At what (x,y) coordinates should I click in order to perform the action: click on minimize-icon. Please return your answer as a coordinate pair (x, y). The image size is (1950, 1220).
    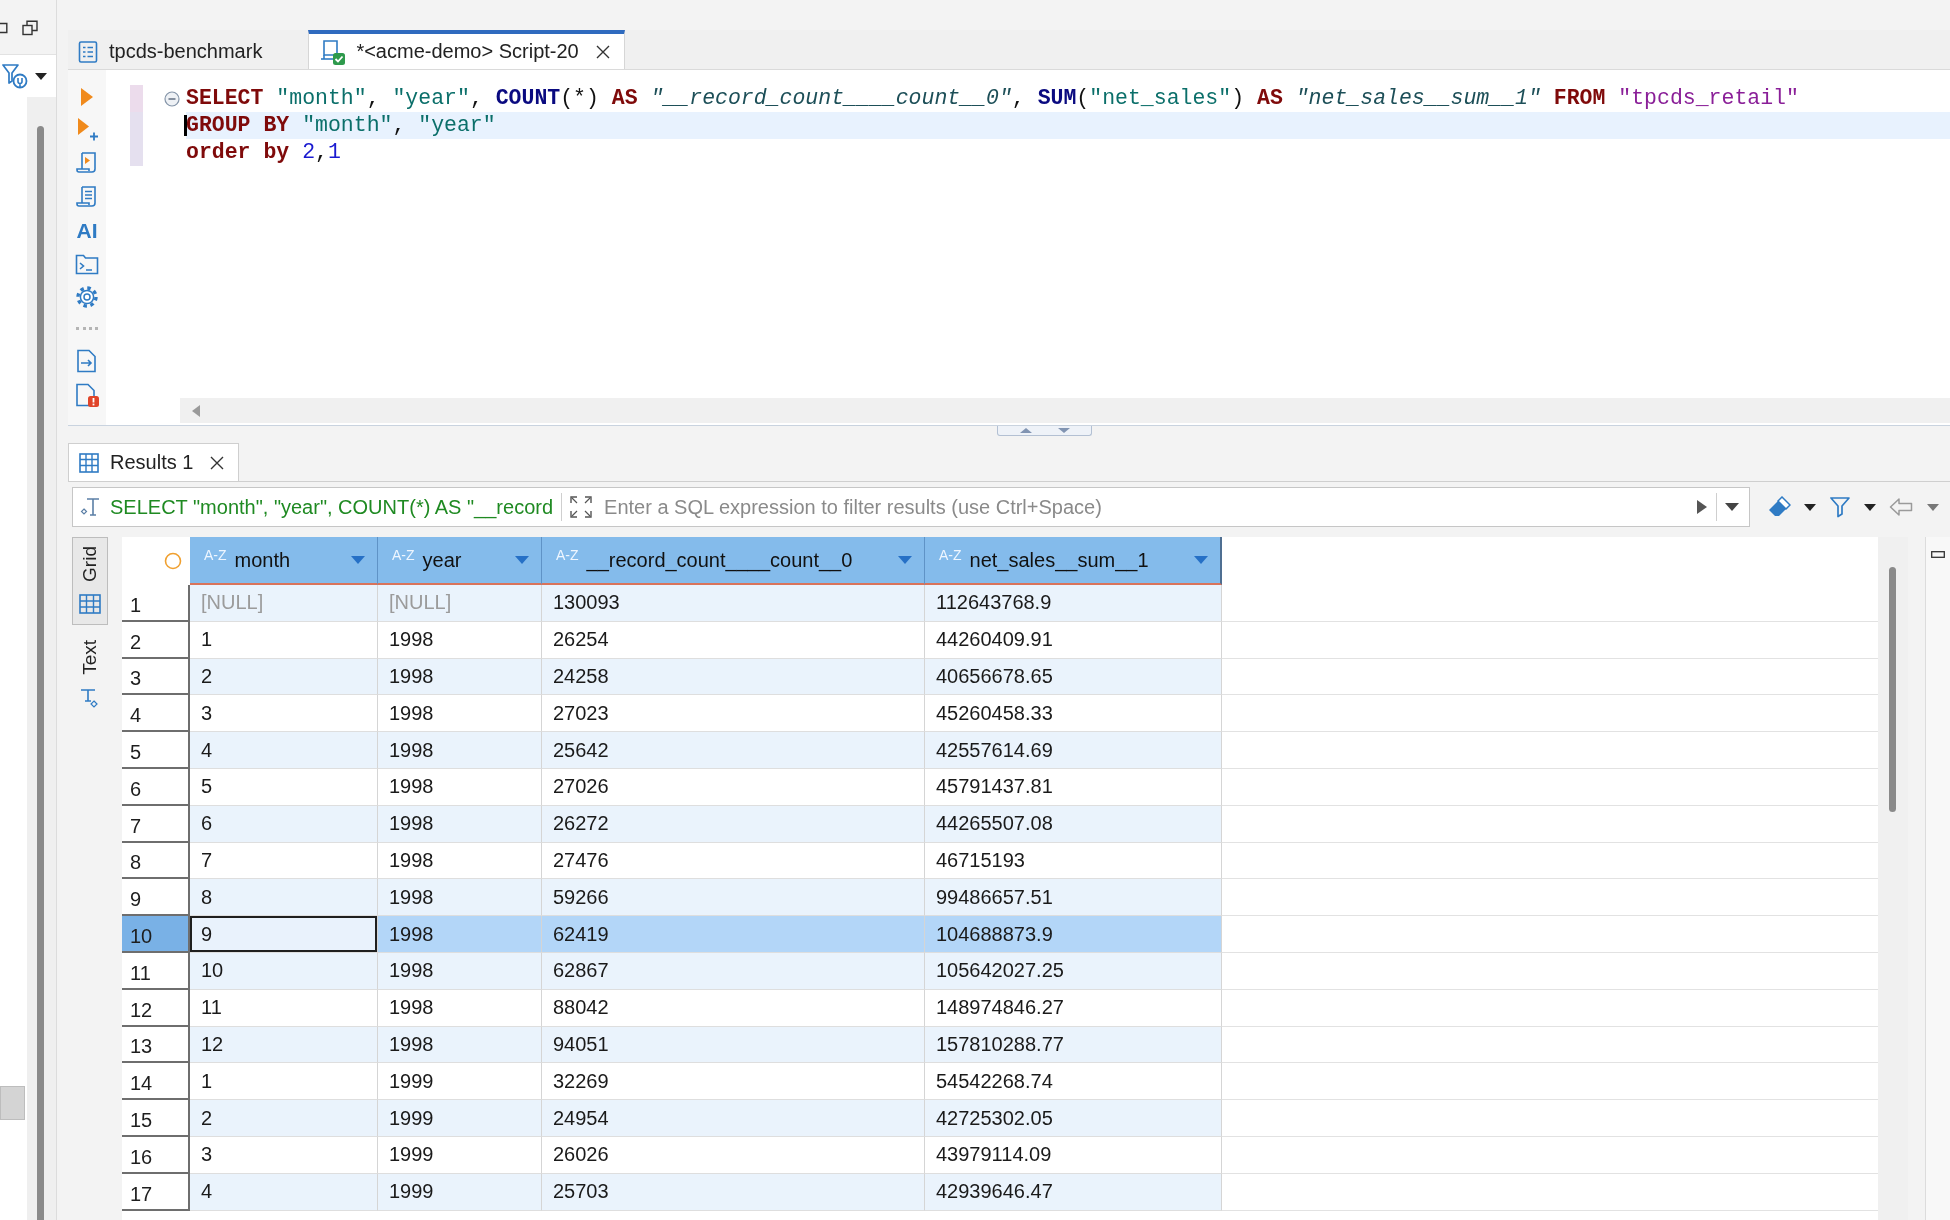
    Looking at the image, I should click on (1938, 554).